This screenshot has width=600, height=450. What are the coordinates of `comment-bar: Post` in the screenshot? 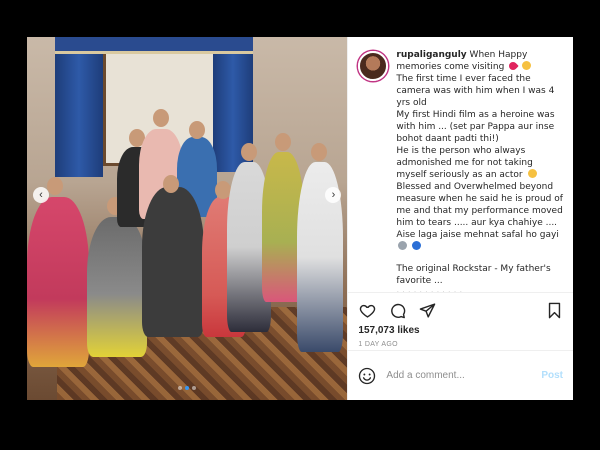 It's located at (460, 375).